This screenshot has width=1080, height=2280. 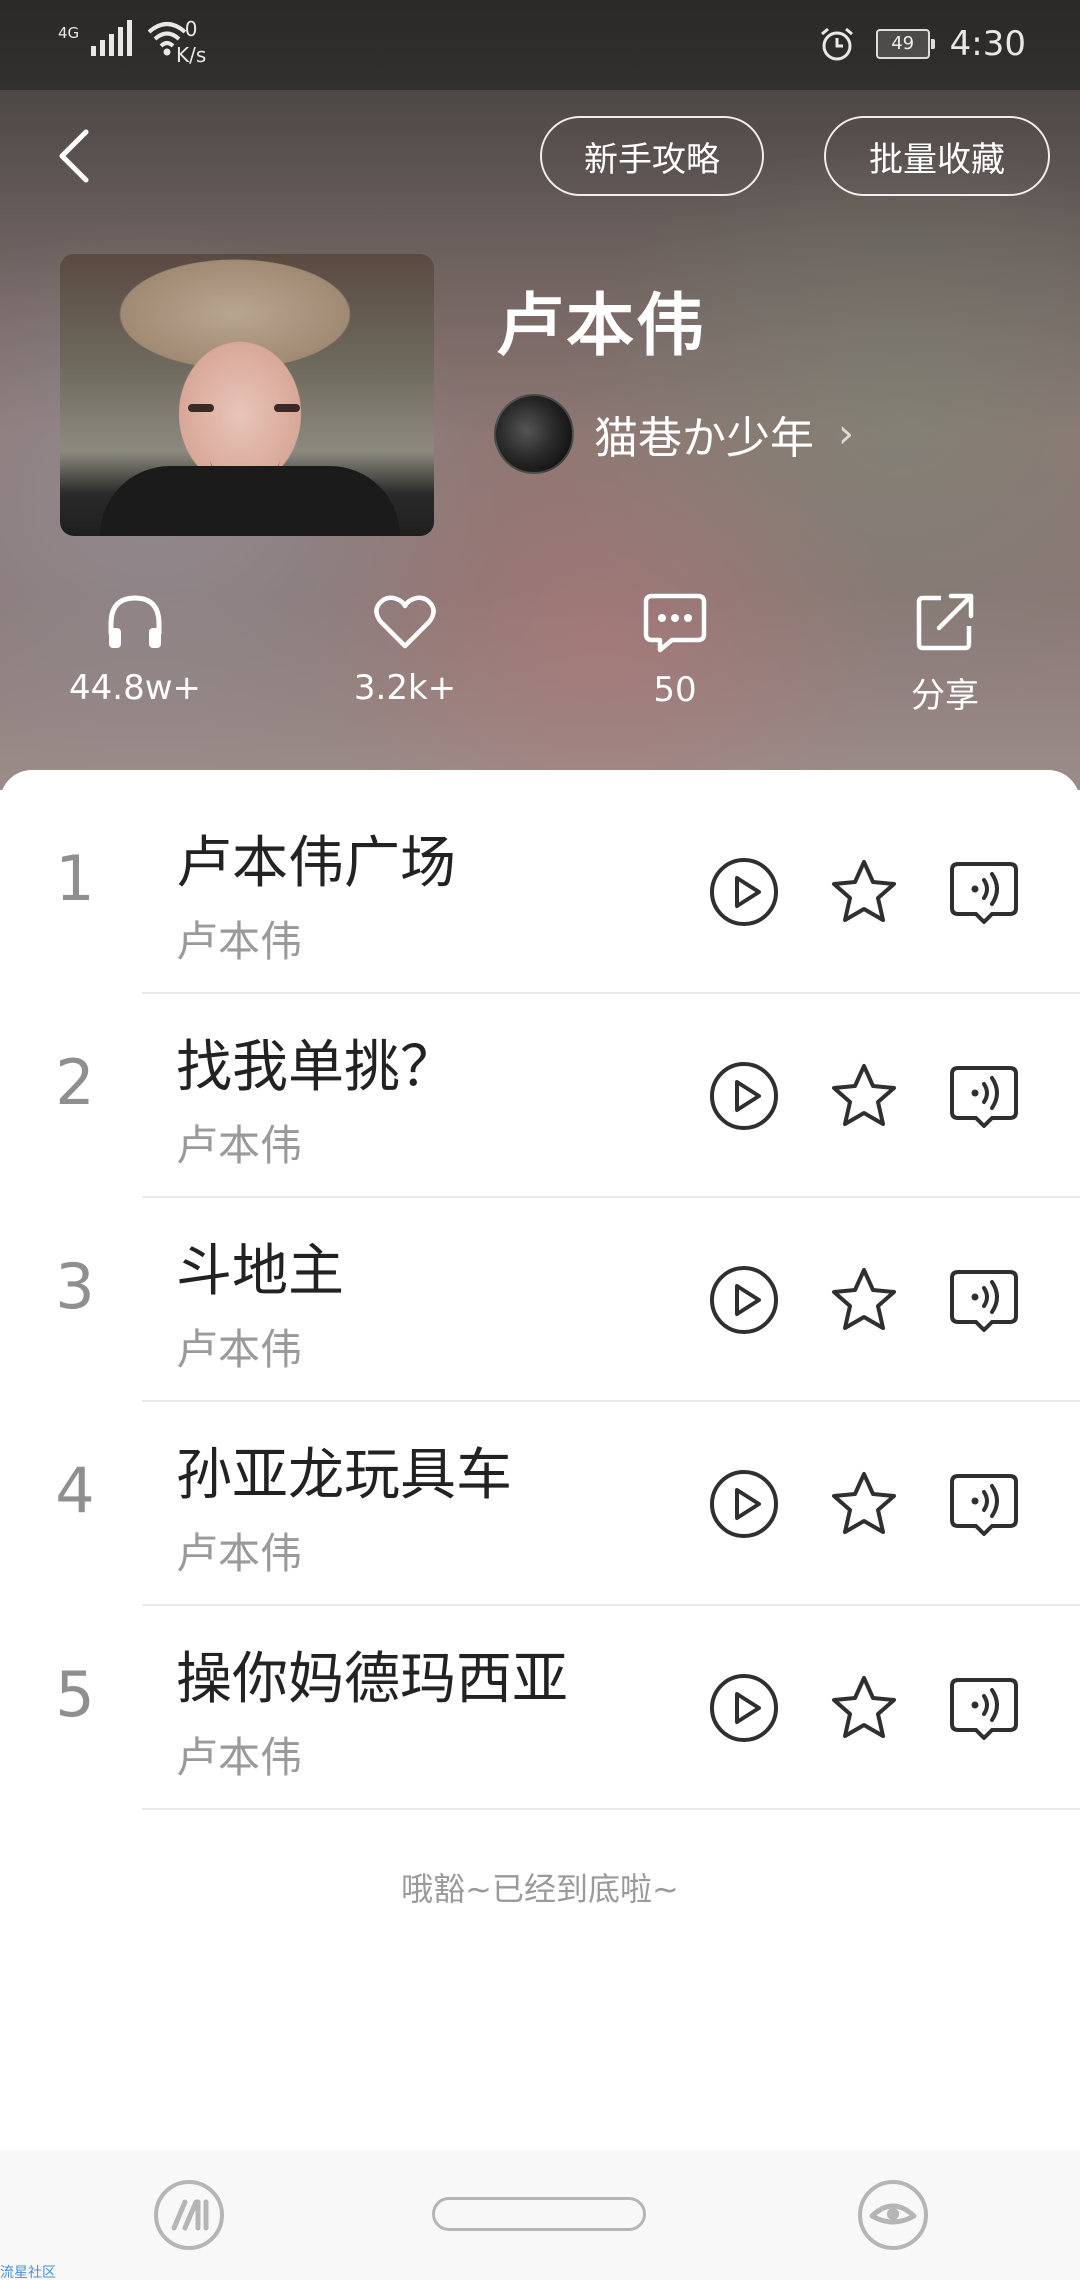 I want to click on eye-shortcut-icon, so click(x=893, y=2215).